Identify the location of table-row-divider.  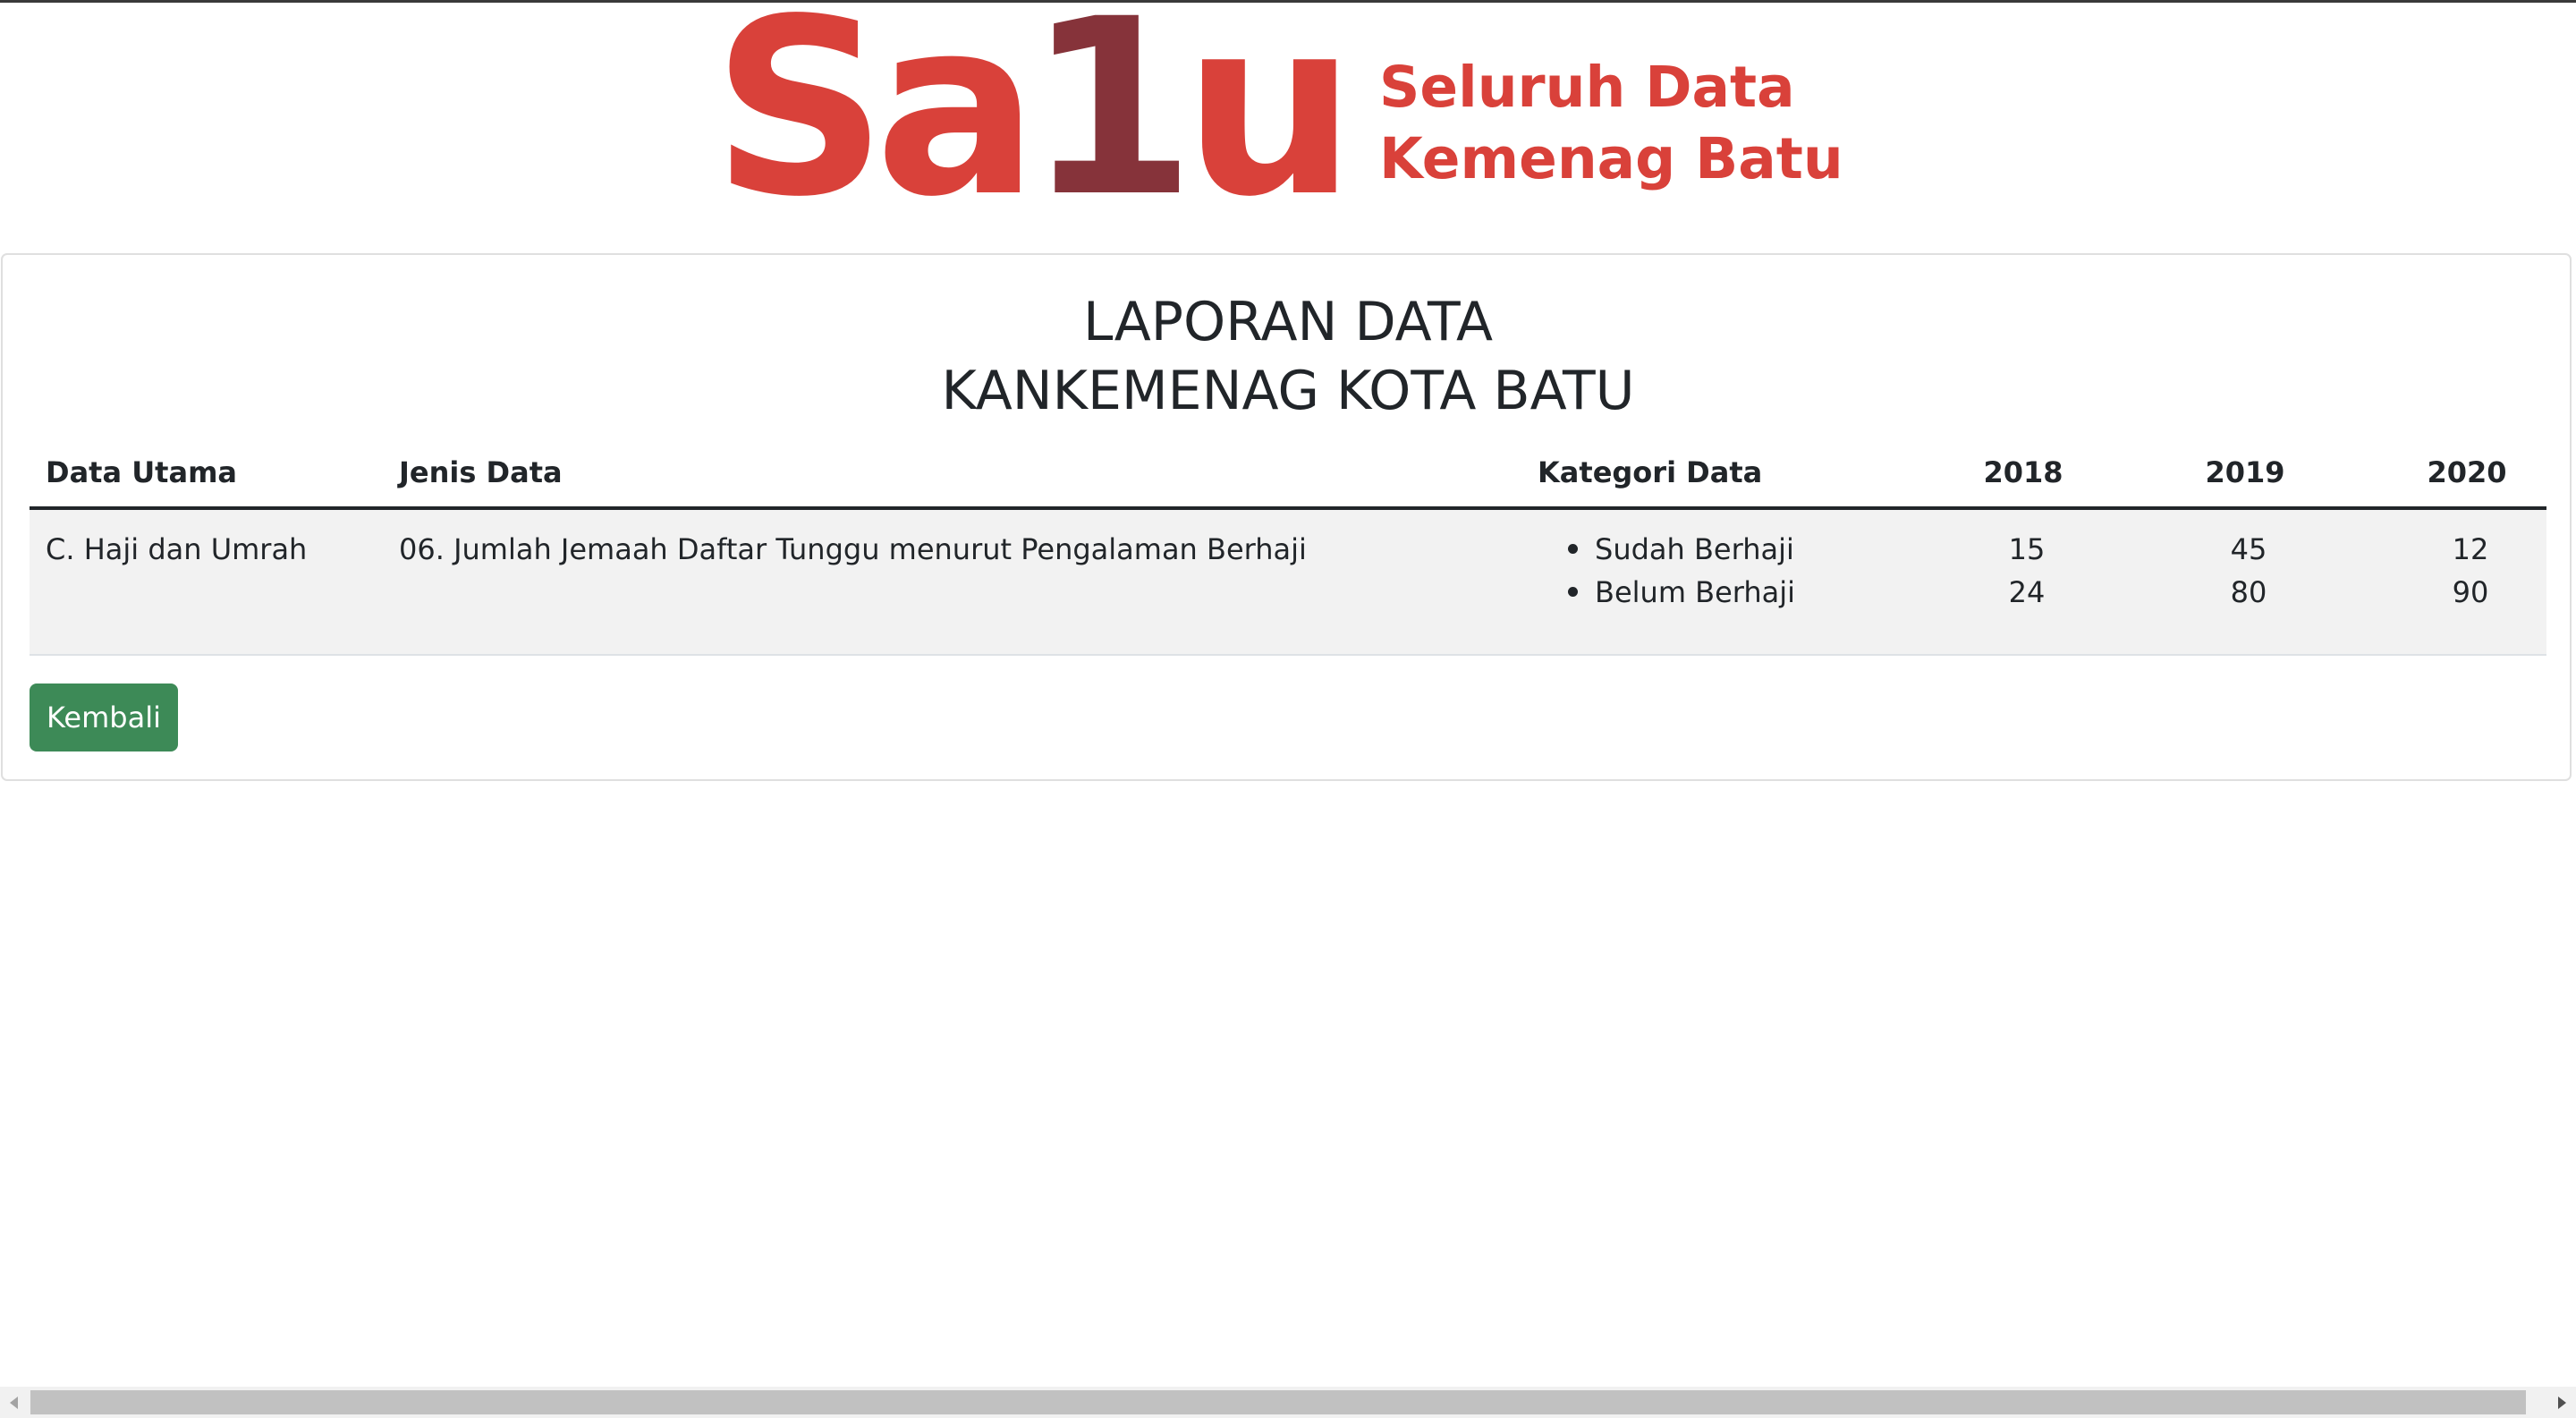
(1288, 655).